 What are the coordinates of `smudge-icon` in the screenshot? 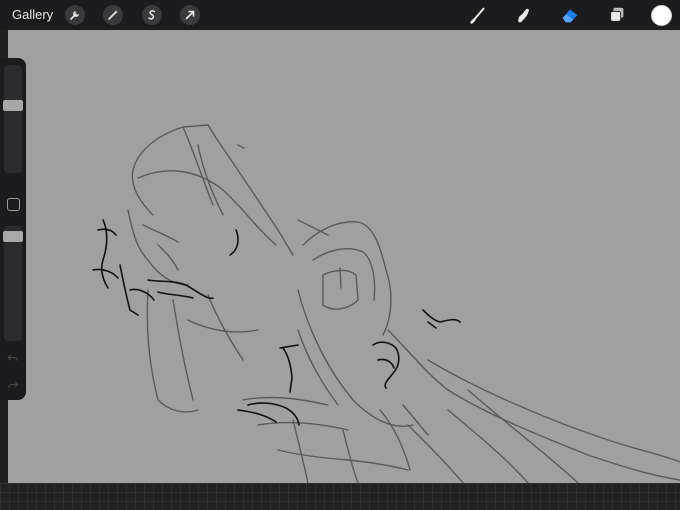 It's located at (524, 15).